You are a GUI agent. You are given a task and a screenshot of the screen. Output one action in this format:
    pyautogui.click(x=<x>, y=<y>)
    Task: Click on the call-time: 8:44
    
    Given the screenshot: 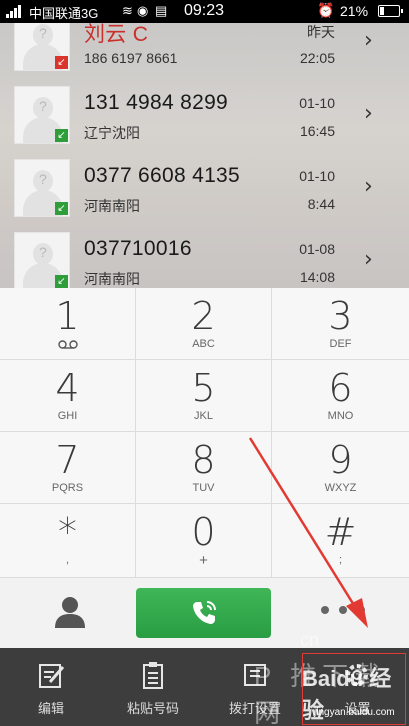 What is the action you would take?
    pyautogui.click(x=321, y=204)
    